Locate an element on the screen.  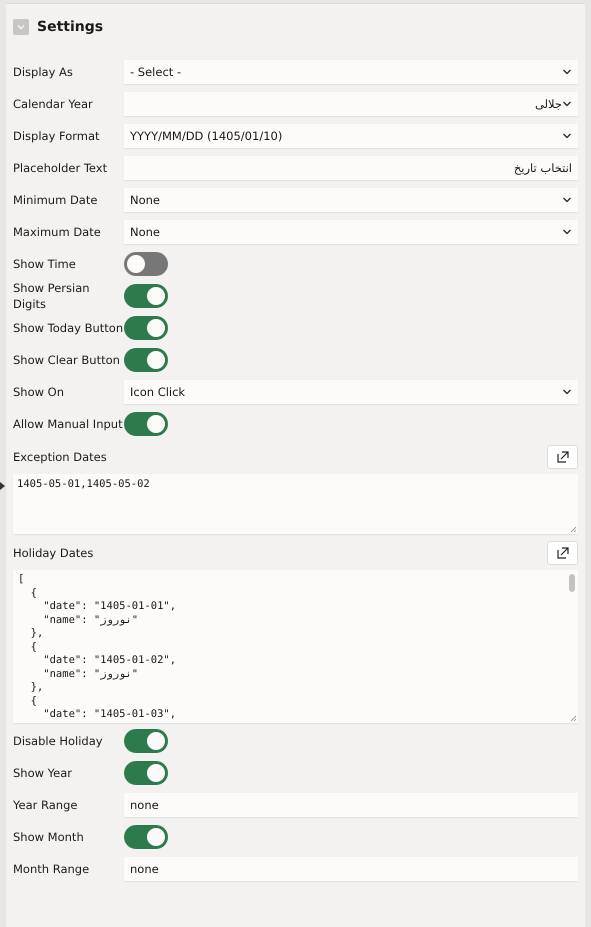
field-label: Show Today Button is located at coordinates (68, 328).